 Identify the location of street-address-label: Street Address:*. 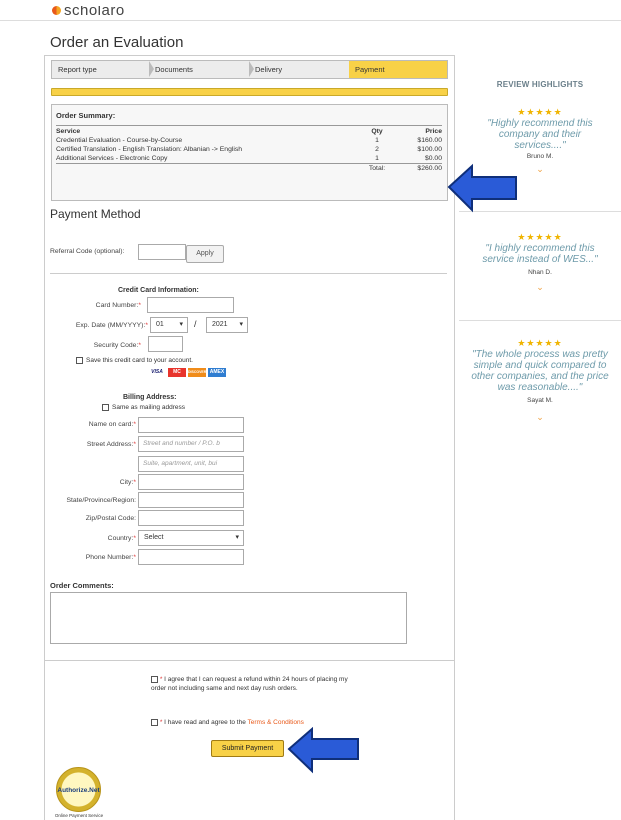
(111, 444).